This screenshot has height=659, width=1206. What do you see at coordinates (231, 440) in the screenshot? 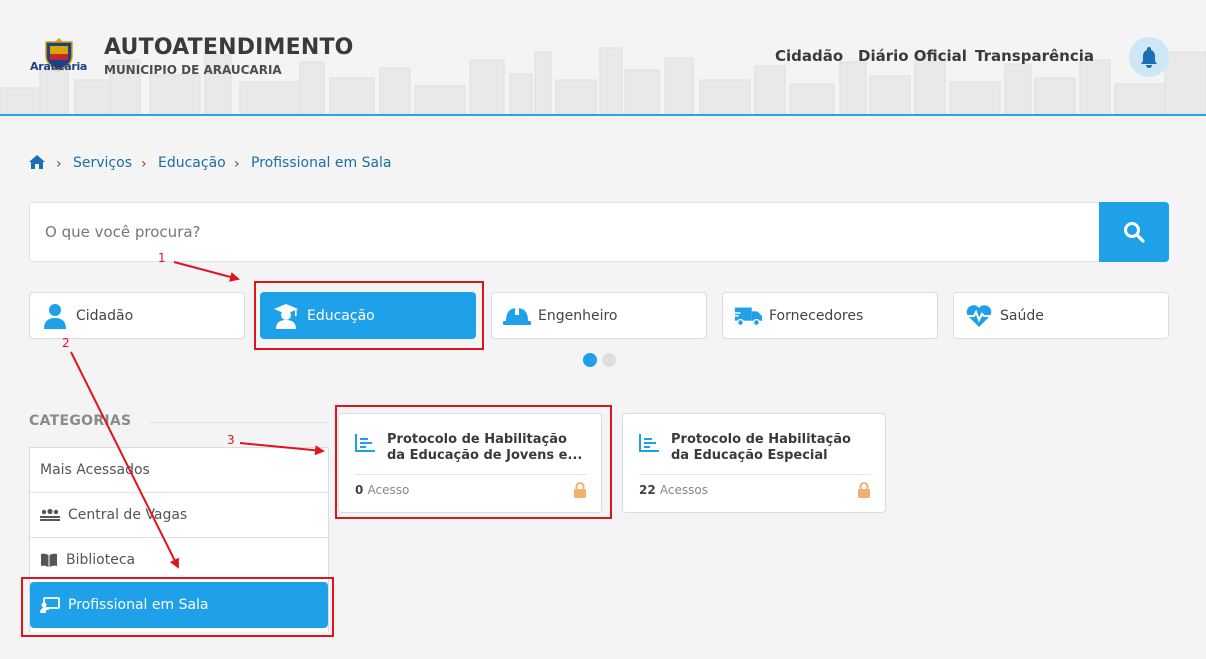
I see `annotation-number-3: 3` at bounding box center [231, 440].